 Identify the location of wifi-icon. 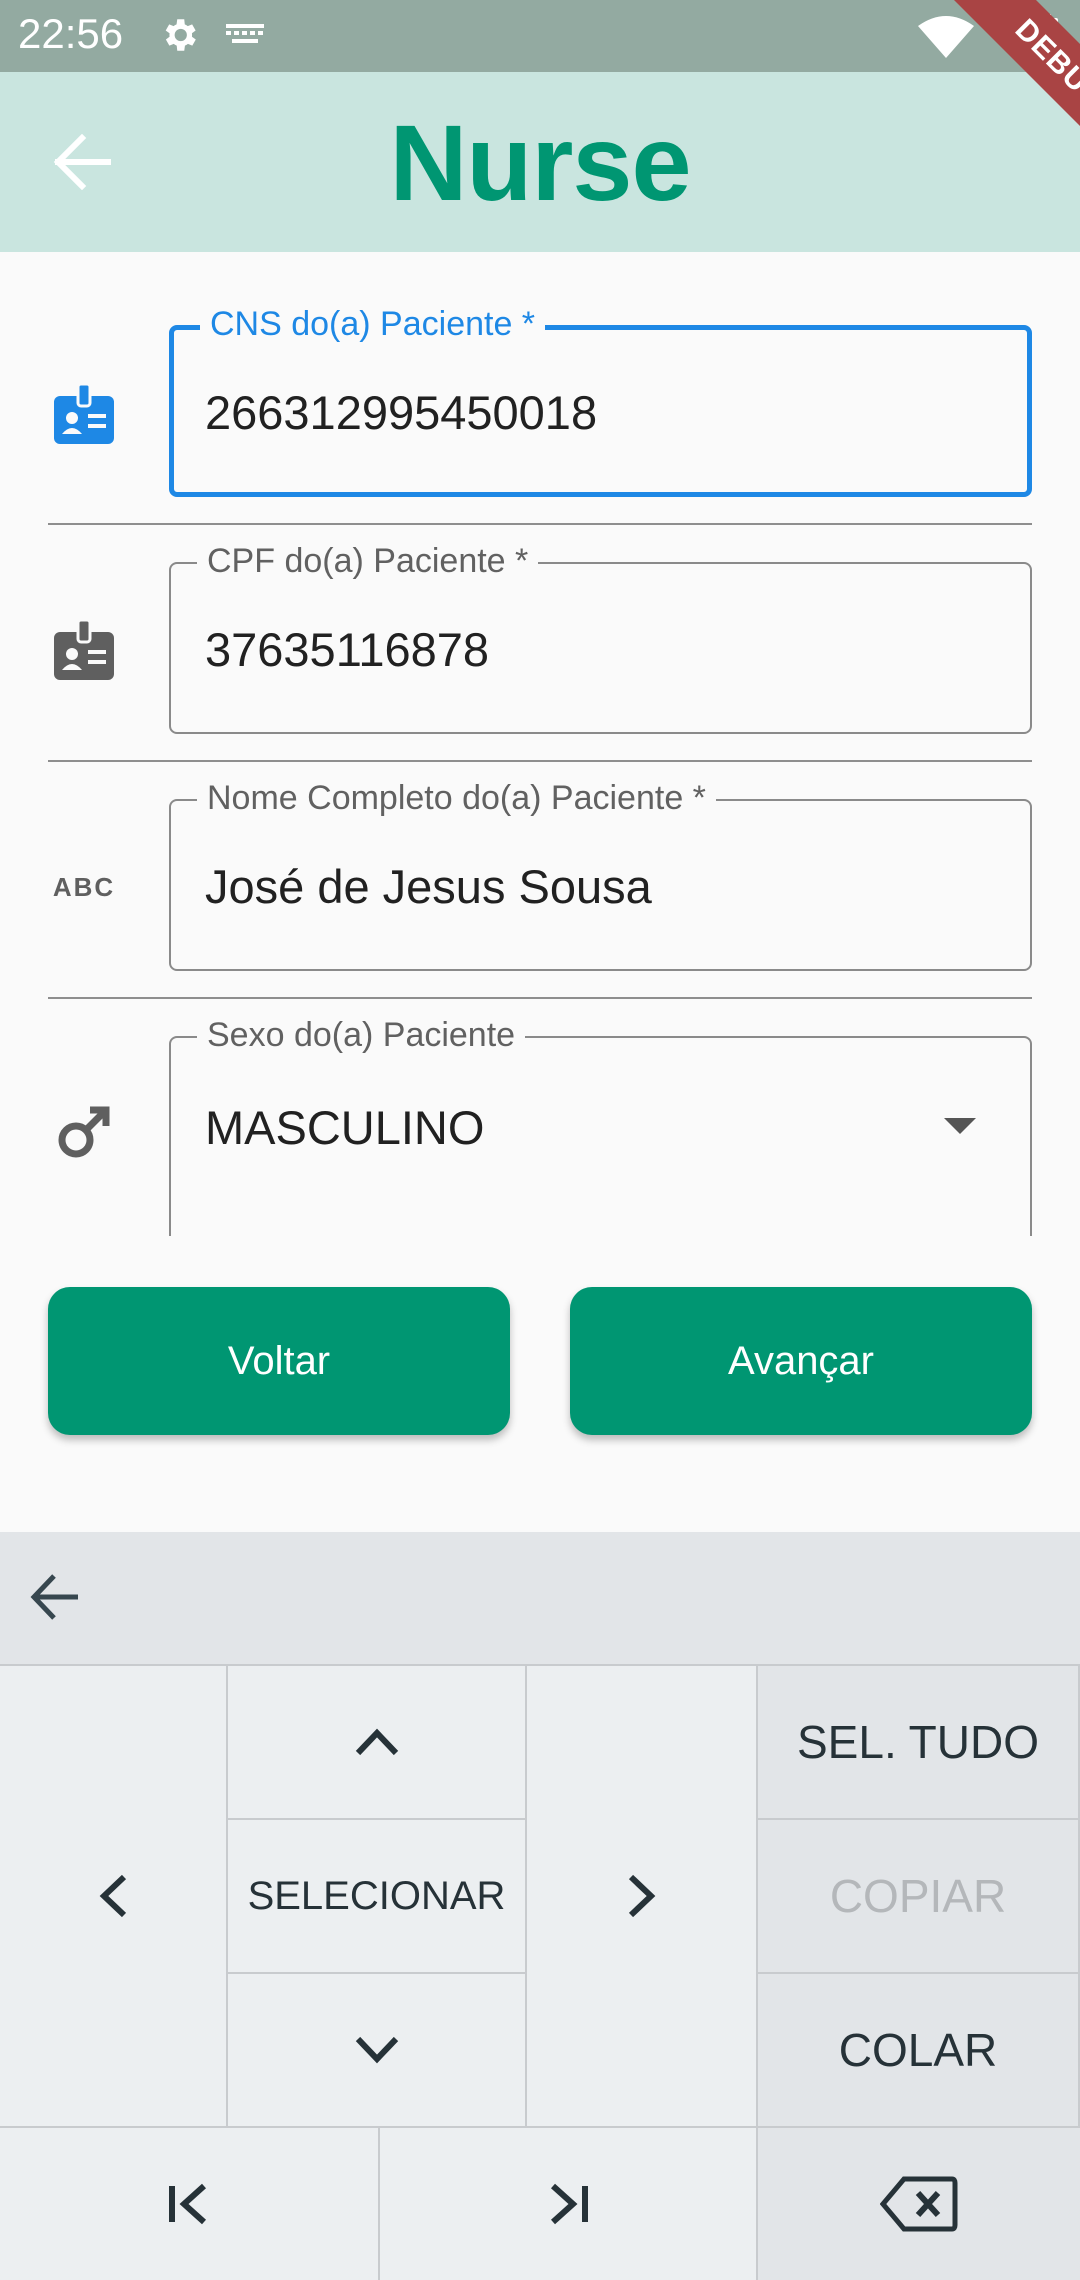
(946, 37).